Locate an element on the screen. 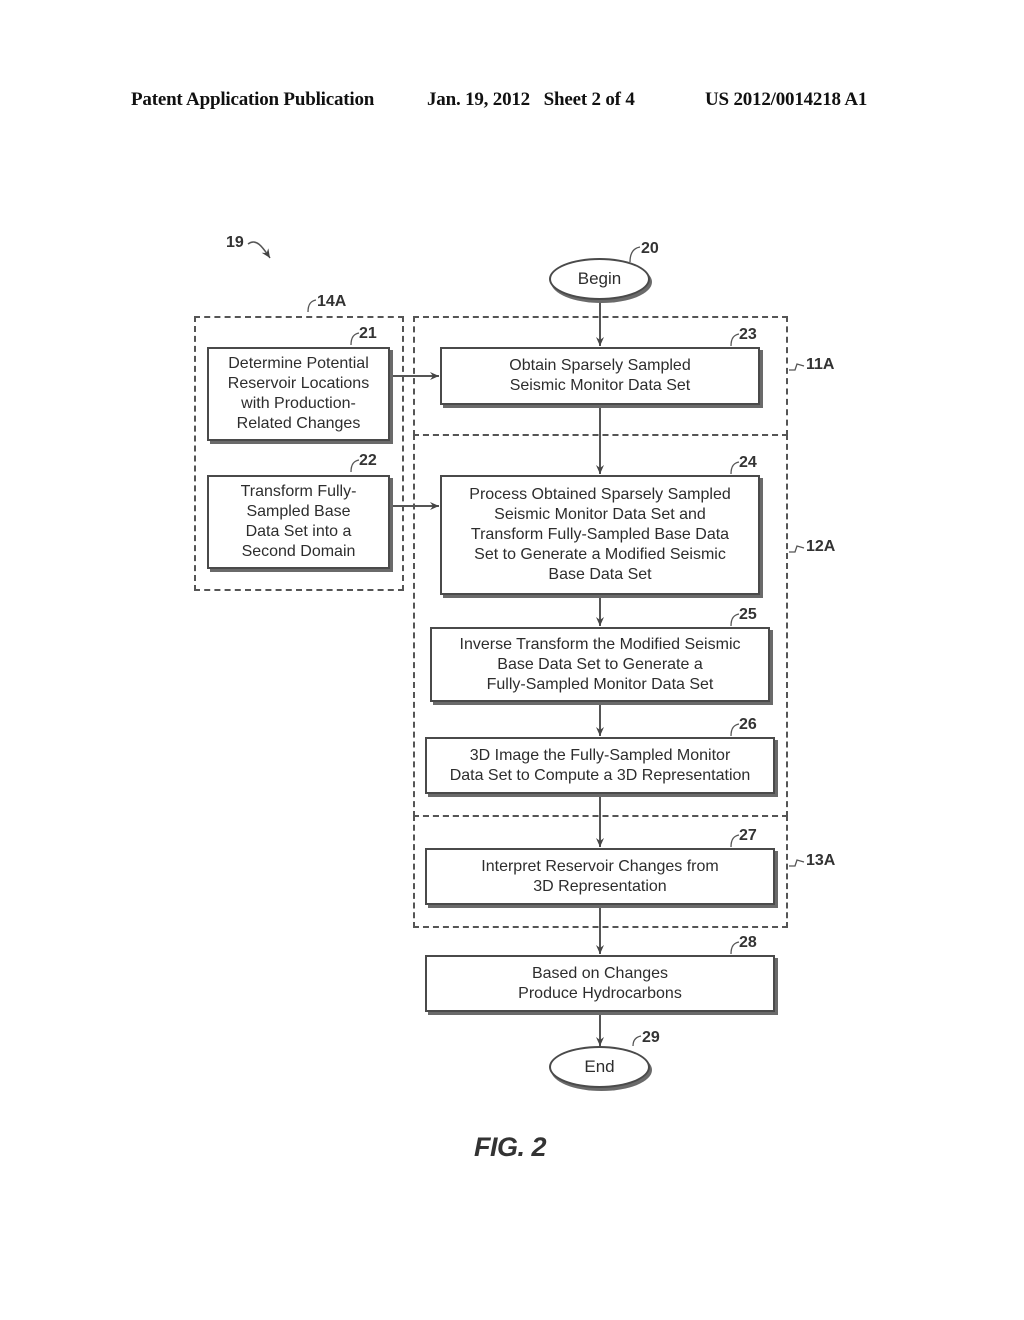 Image resolution: width=1024 pixels, height=1320 pixels. ref-19: 19 is located at coordinates (235, 242).